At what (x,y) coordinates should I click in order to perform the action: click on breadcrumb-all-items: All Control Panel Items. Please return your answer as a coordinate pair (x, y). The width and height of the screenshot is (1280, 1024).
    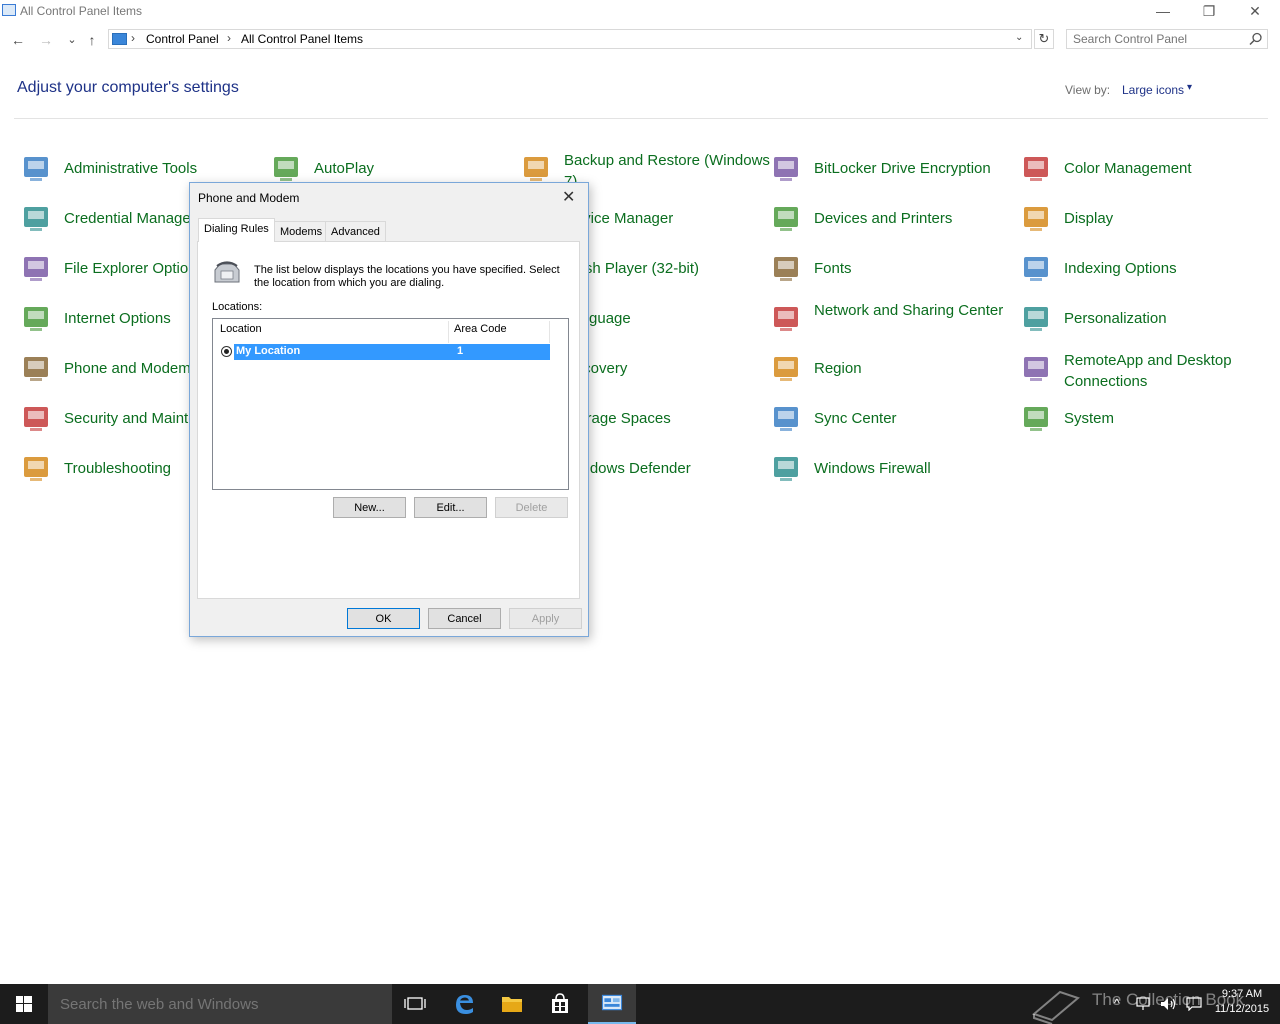
    Looking at the image, I should click on (302, 39).